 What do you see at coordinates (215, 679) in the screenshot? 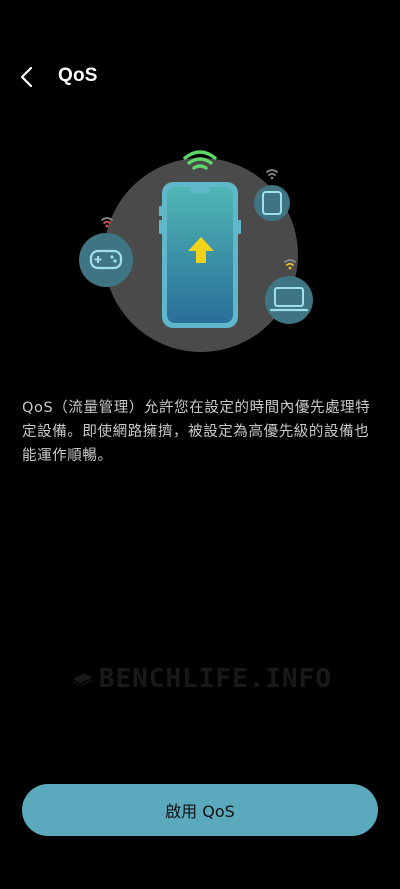
I see `watermark-text: BENCHLIFE.INFO` at bounding box center [215, 679].